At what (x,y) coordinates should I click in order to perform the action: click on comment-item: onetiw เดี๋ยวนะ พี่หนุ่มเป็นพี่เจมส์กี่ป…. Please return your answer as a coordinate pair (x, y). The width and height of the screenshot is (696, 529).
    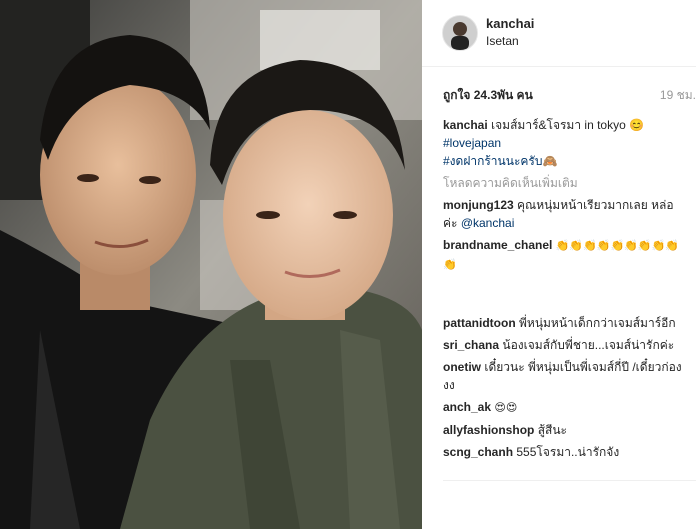
    Looking at the image, I should click on (565, 376).